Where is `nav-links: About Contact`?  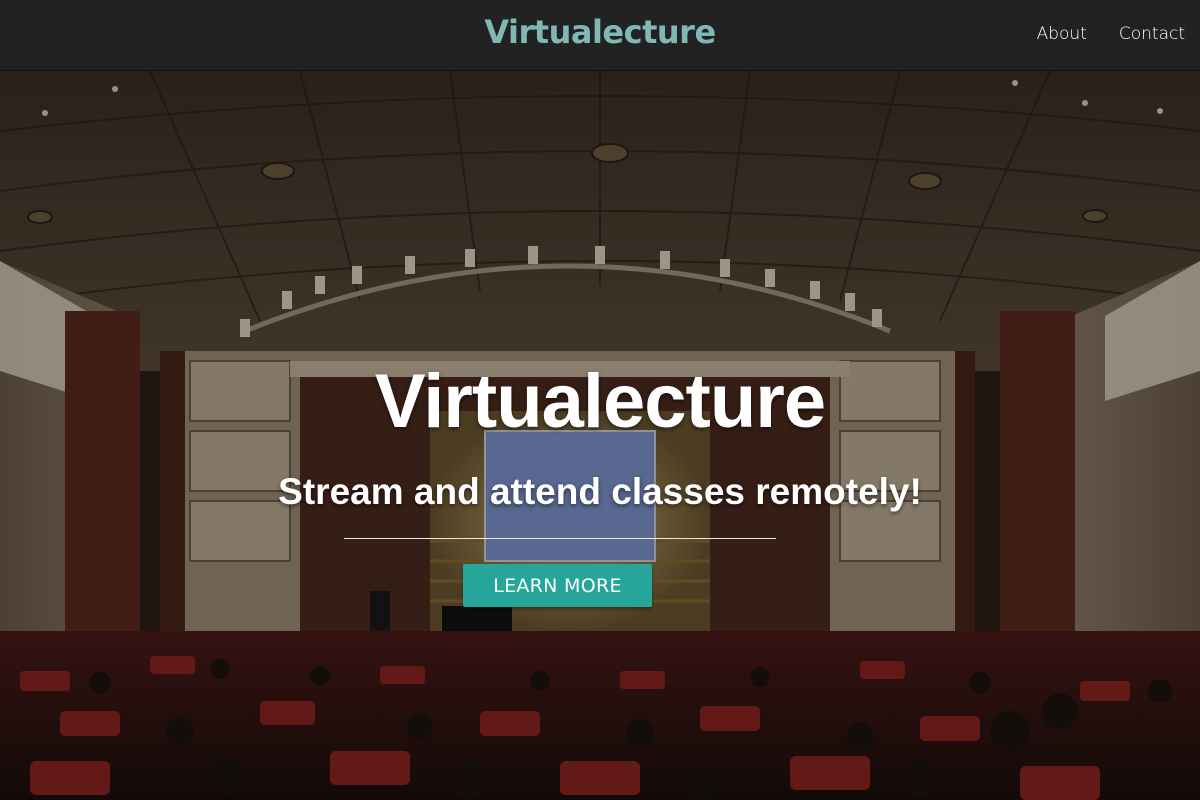 nav-links: About Contact is located at coordinates (1111, 34).